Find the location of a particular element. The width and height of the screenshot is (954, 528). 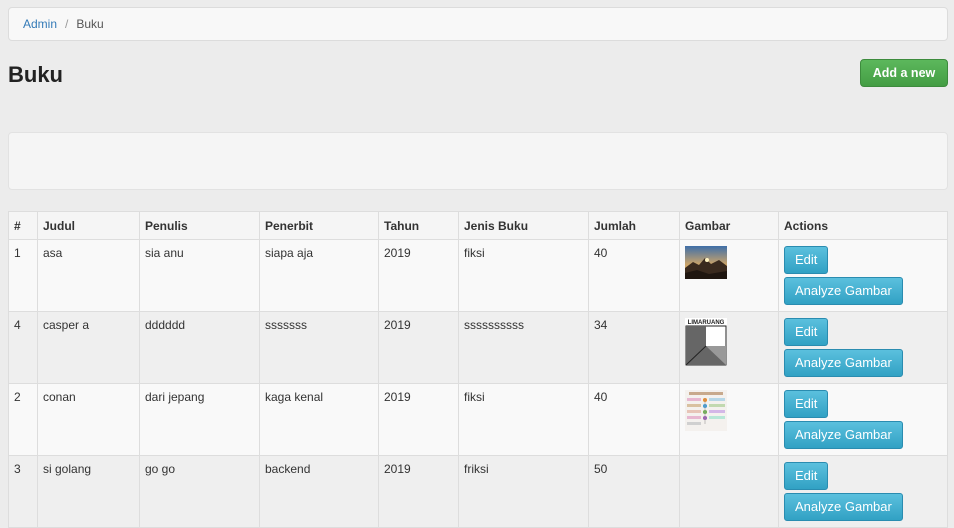

cell-jumlah: 50 is located at coordinates (634, 491).